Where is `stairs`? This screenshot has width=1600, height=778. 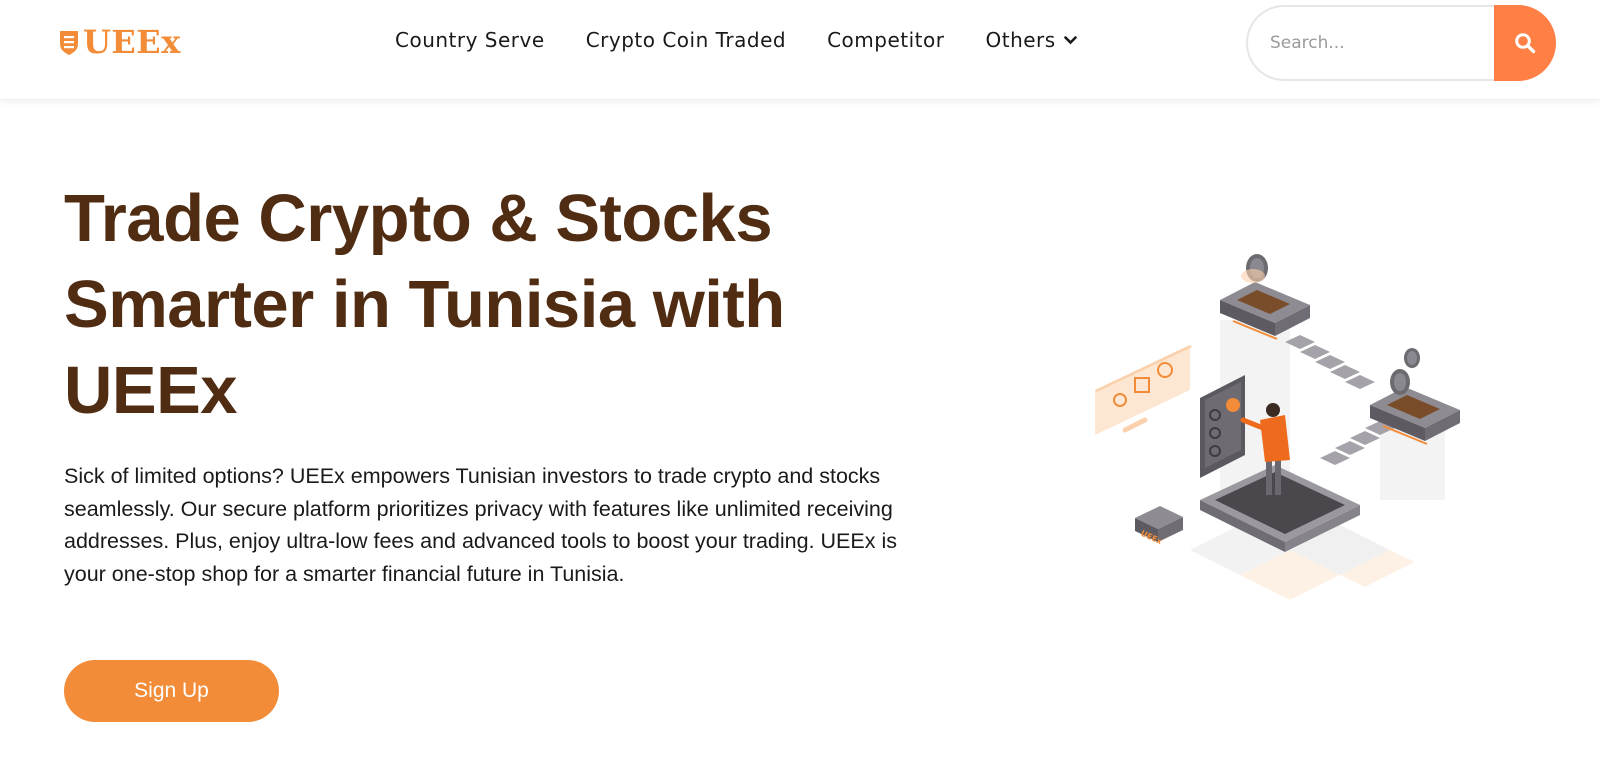
stairs is located at coordinates (1340, 400).